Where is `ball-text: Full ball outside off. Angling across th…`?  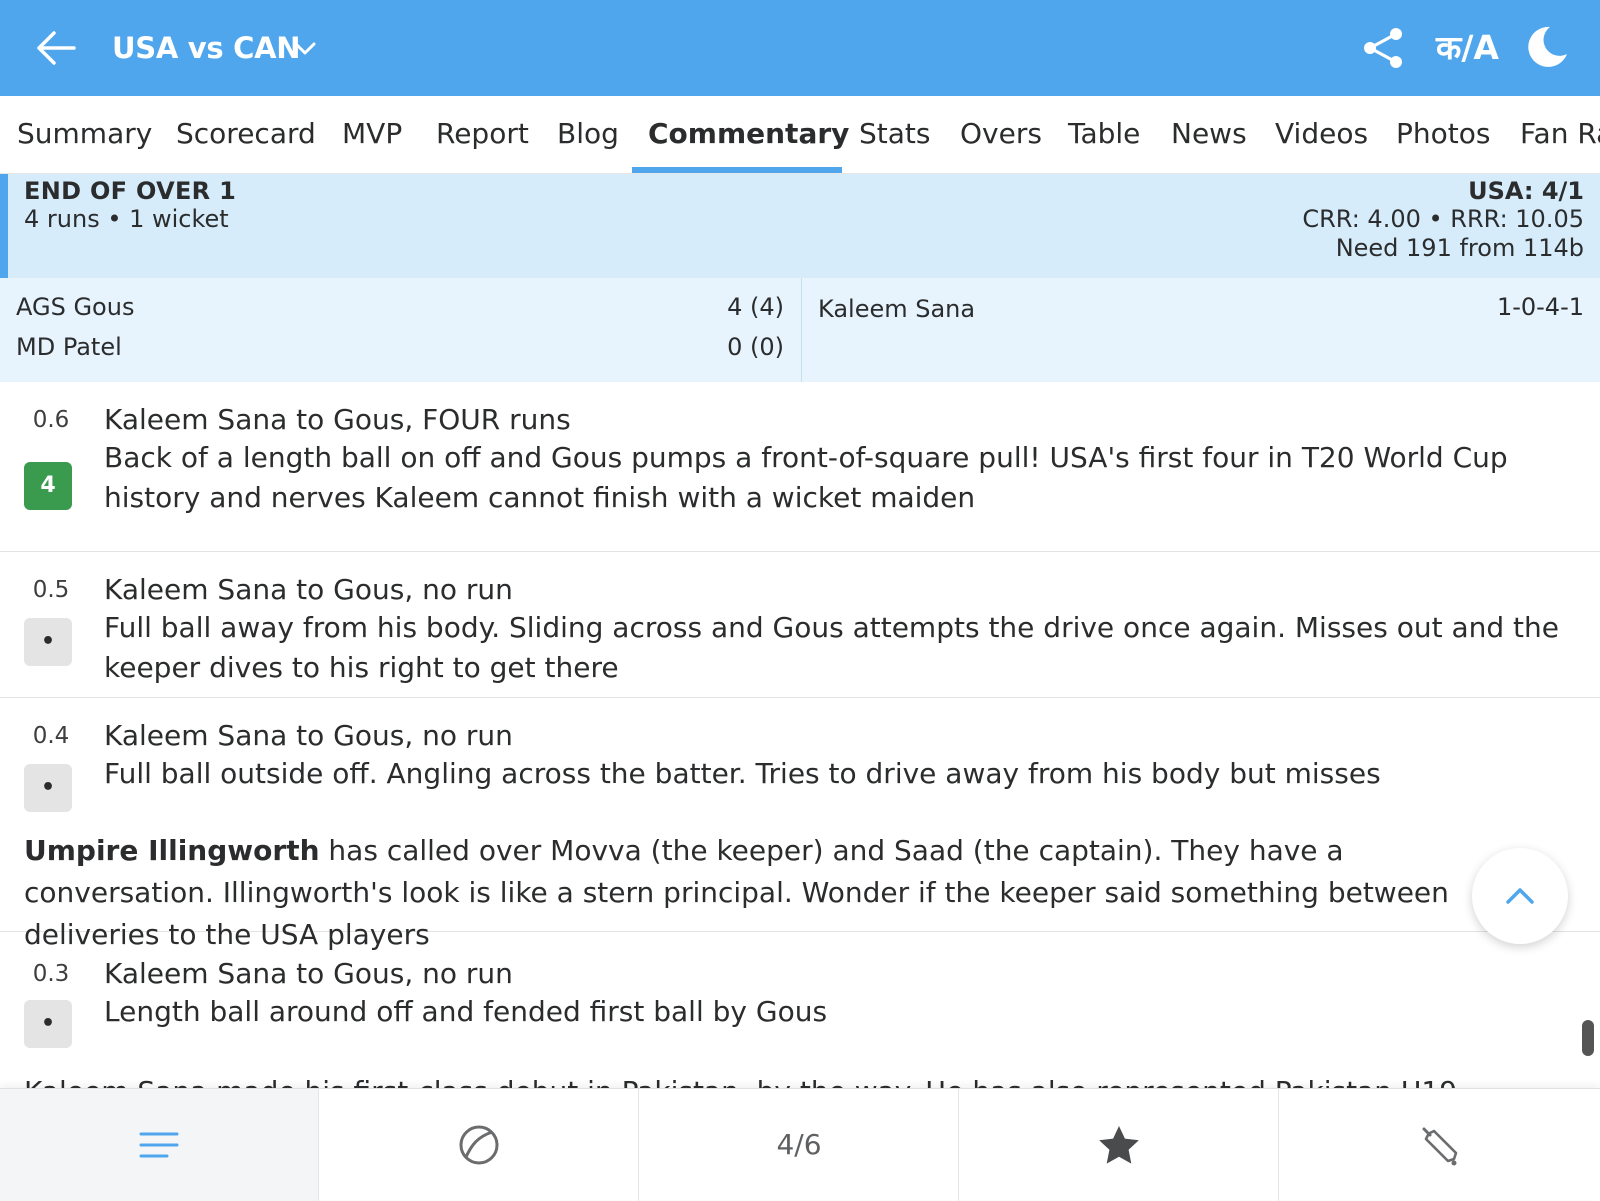
ball-text: Full ball outside off. Angling across th… is located at coordinates (742, 773).